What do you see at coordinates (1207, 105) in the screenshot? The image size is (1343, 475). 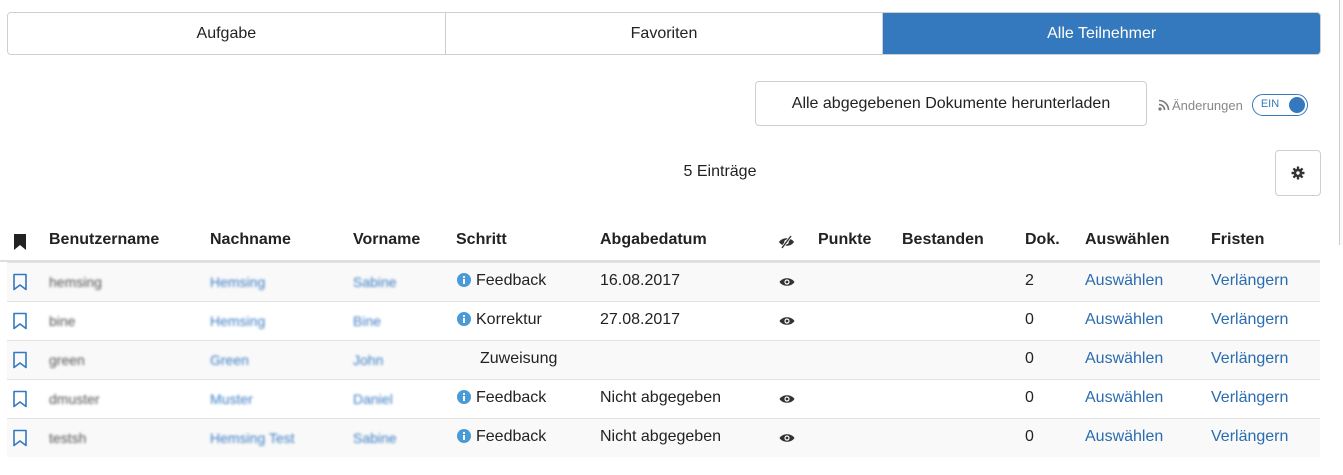 I see `changes-label: Änderungen` at bounding box center [1207, 105].